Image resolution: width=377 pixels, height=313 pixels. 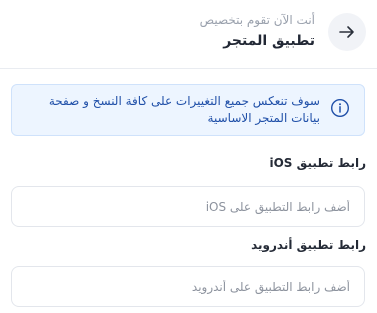 I want to click on arrow-right-icon, so click(x=346, y=32).